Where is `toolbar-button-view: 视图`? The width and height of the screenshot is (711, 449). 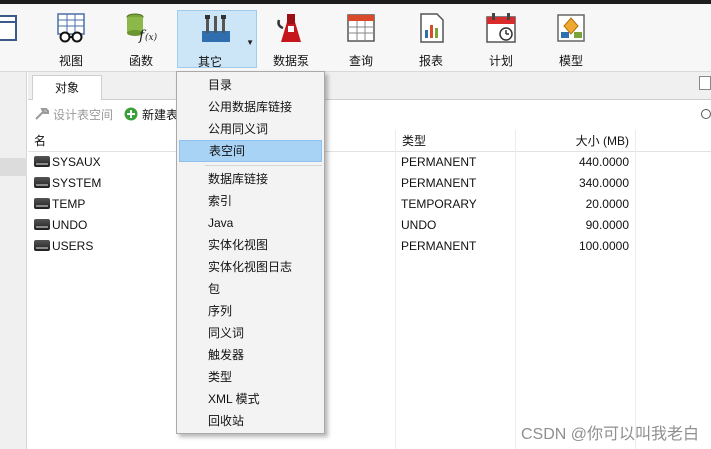
toolbar-button-view: 视图 is located at coordinates (71, 39).